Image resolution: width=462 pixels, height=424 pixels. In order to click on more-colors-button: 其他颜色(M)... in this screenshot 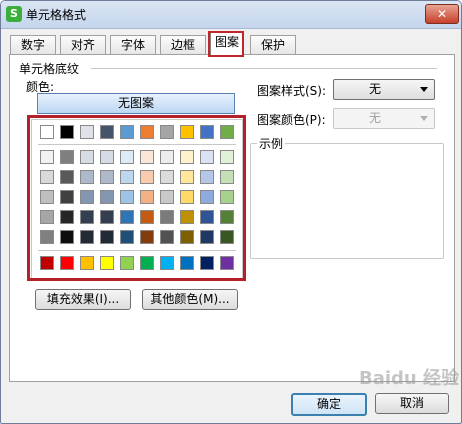, I will do `click(190, 299)`.